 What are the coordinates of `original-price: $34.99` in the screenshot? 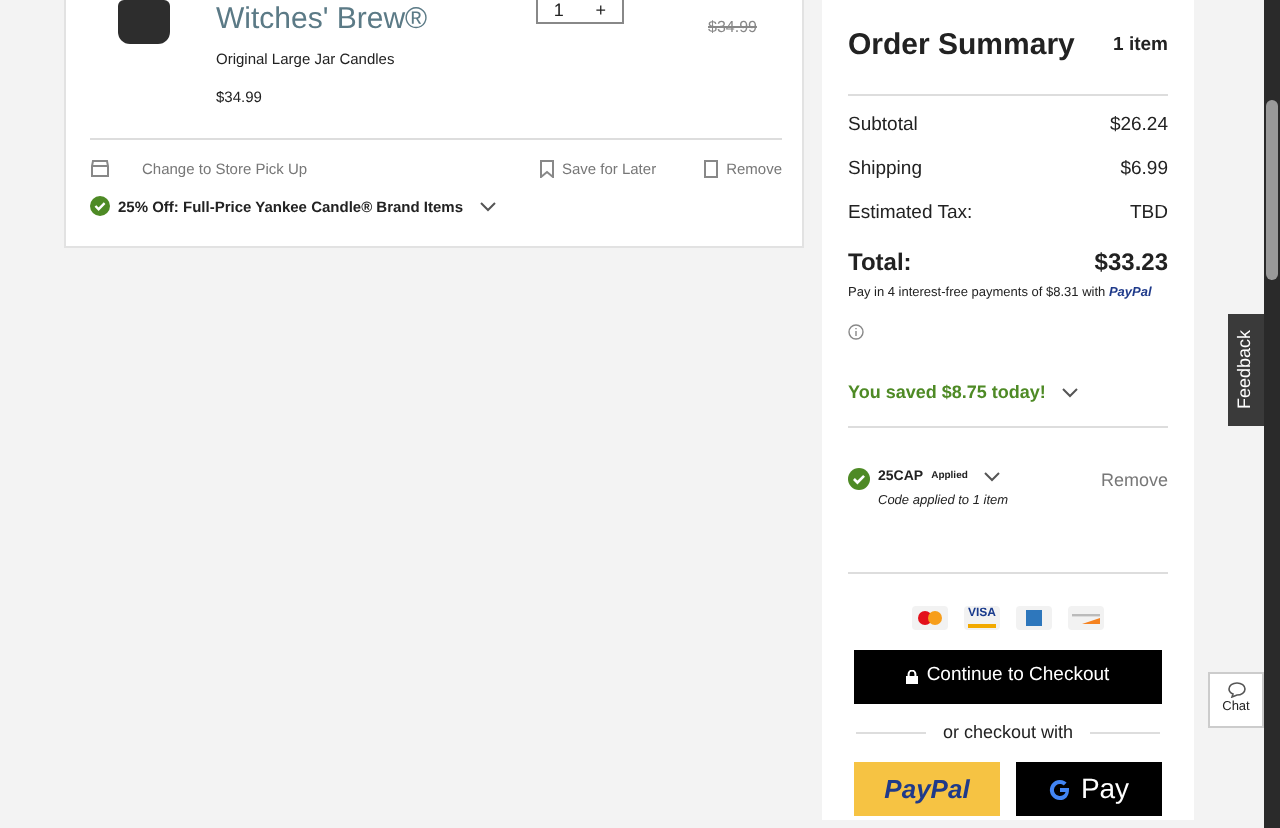 It's located at (732, 27).